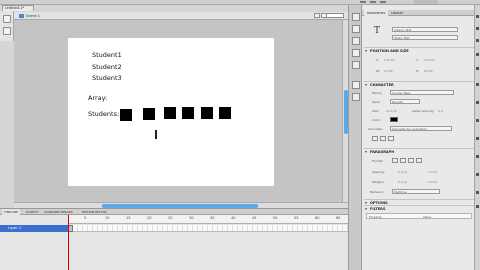  What do you see at coordinates (377, 192) in the screenshot?
I see `behavior-label: Behavior:` at bounding box center [377, 192].